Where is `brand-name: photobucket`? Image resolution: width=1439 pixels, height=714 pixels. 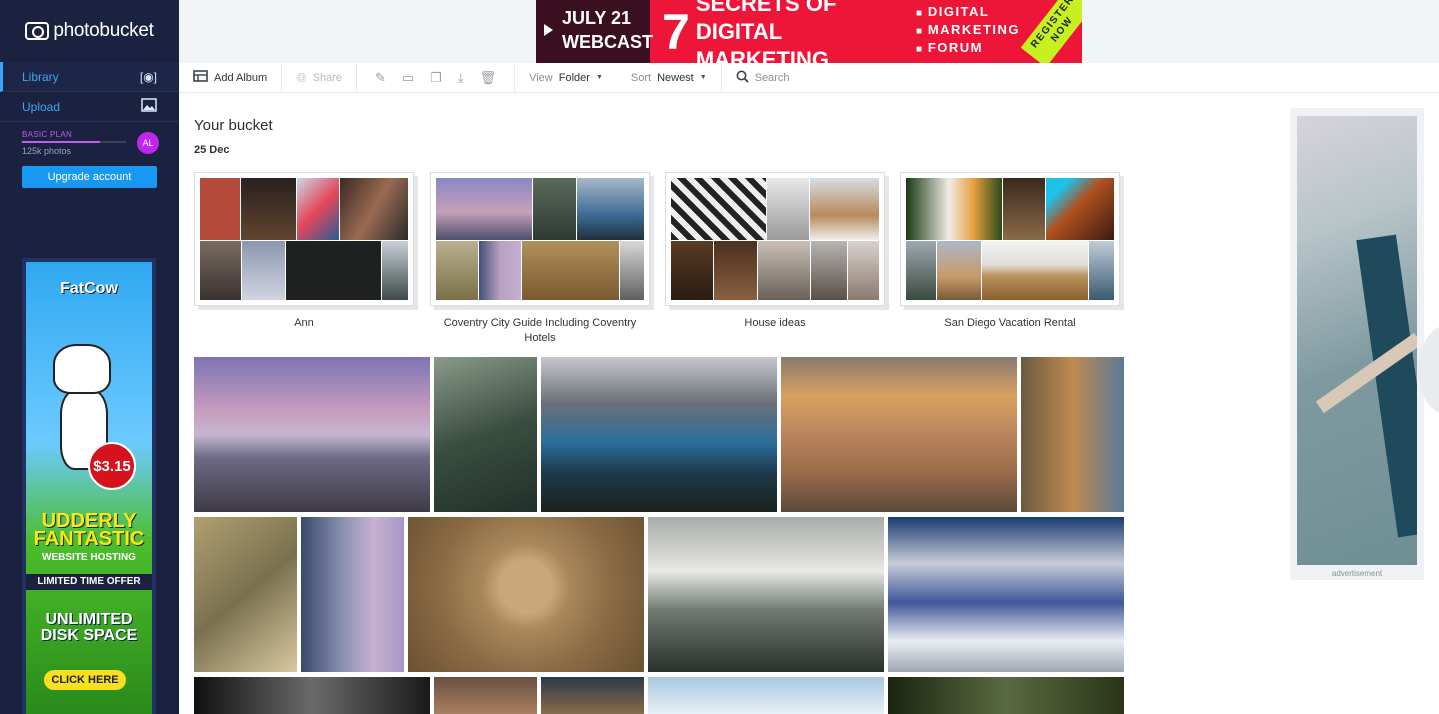
brand-name: photobucket is located at coordinates (103, 30).